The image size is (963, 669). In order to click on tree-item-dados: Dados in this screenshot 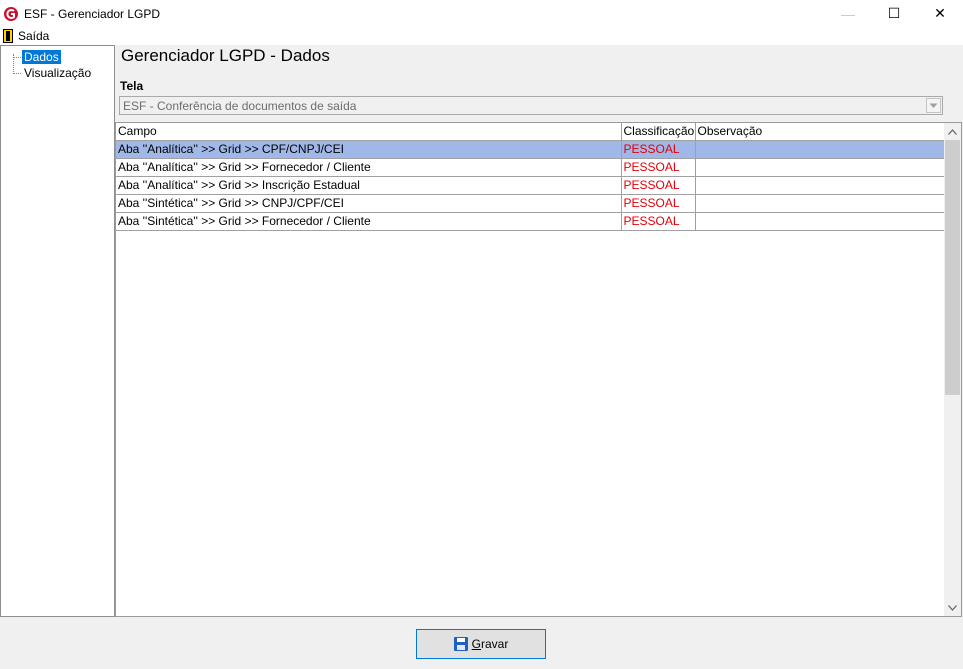, I will do `click(41, 57)`.